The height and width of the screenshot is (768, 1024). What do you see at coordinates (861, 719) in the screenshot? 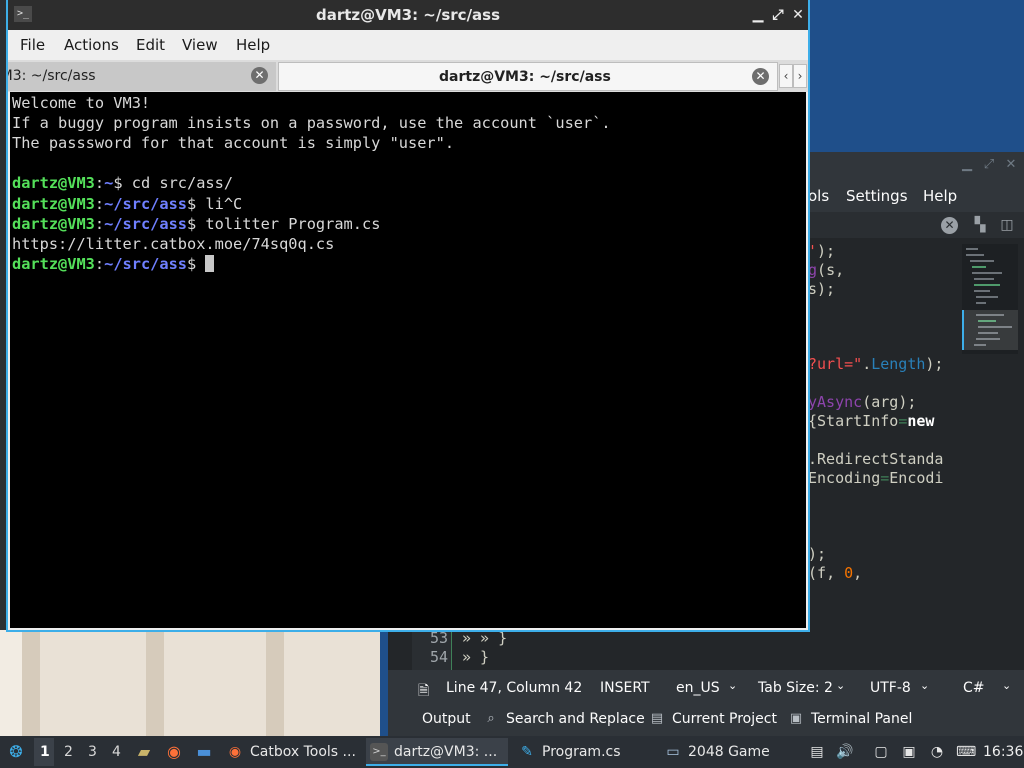
I see `toolview-terminal-panel: Terminal Panel` at bounding box center [861, 719].